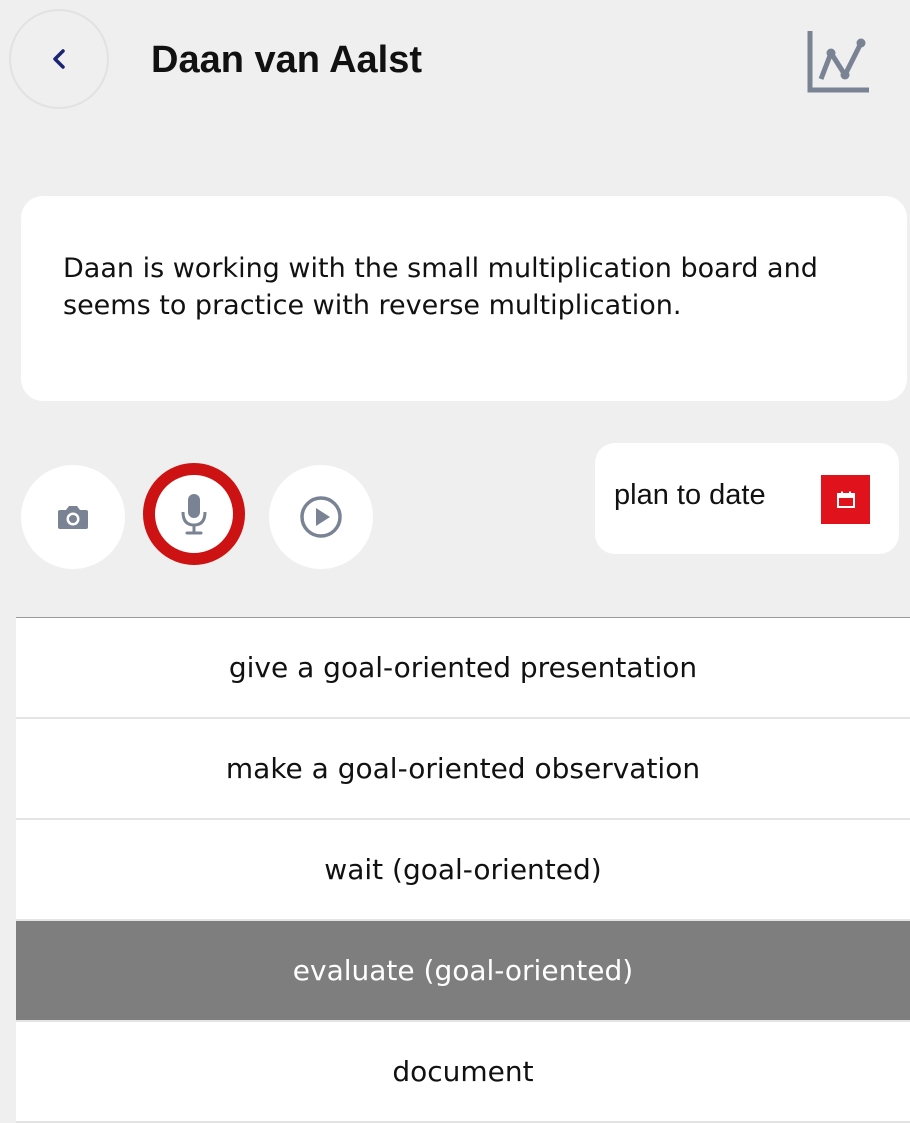  I want to click on action-item-wait: wait (goal-oriented), so click(463, 870).